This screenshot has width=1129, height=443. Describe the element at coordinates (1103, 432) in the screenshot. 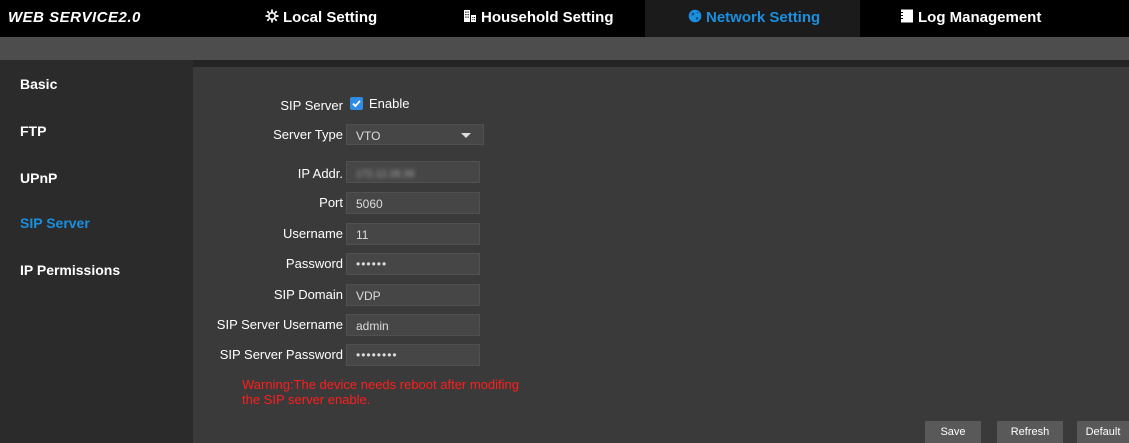

I see `default-button: Default` at that location.